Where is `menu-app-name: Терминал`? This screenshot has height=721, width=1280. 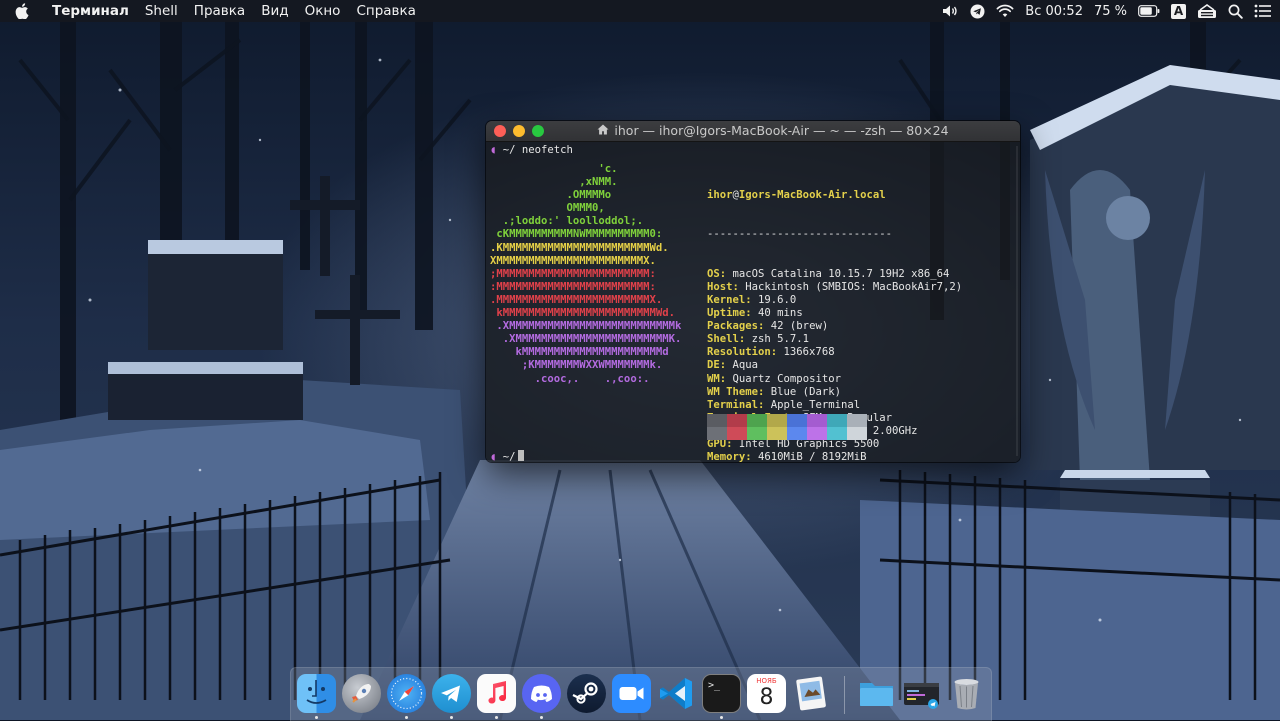 menu-app-name: Терминал is located at coordinates (90, 11).